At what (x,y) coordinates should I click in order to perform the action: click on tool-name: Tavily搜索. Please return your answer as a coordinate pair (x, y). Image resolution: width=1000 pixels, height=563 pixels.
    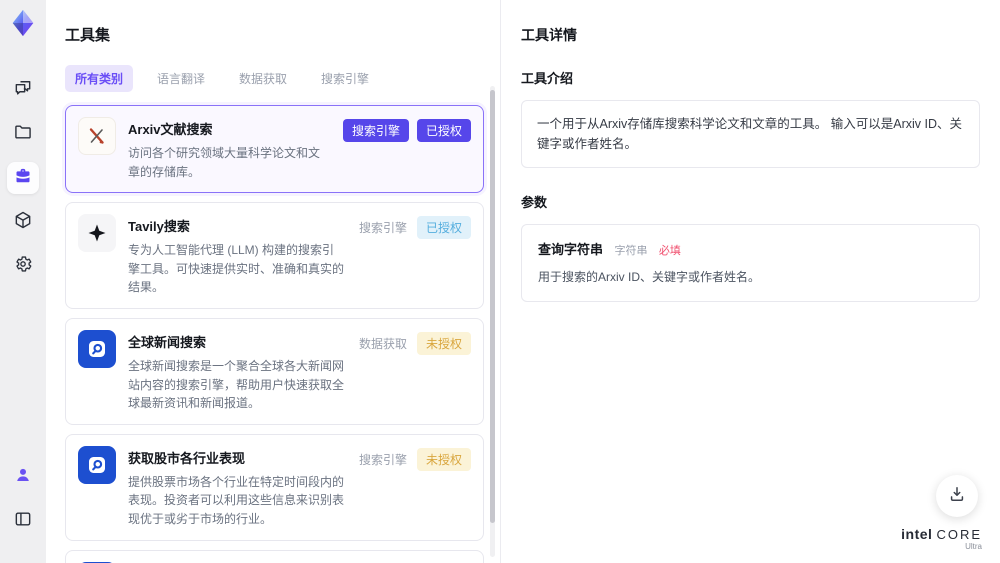
    Looking at the image, I should click on (159, 227).